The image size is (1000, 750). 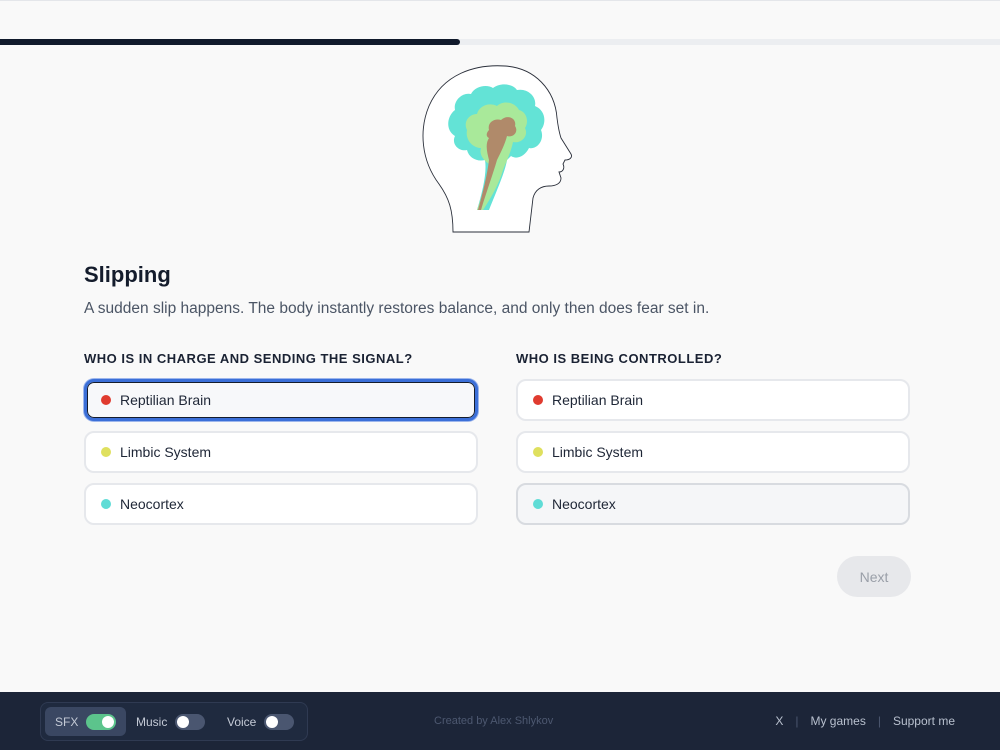 What do you see at coordinates (248, 358) in the screenshot?
I see `sender-heading: WHO IS IN CHARGE AND SENDING THE SIGNAL?` at bounding box center [248, 358].